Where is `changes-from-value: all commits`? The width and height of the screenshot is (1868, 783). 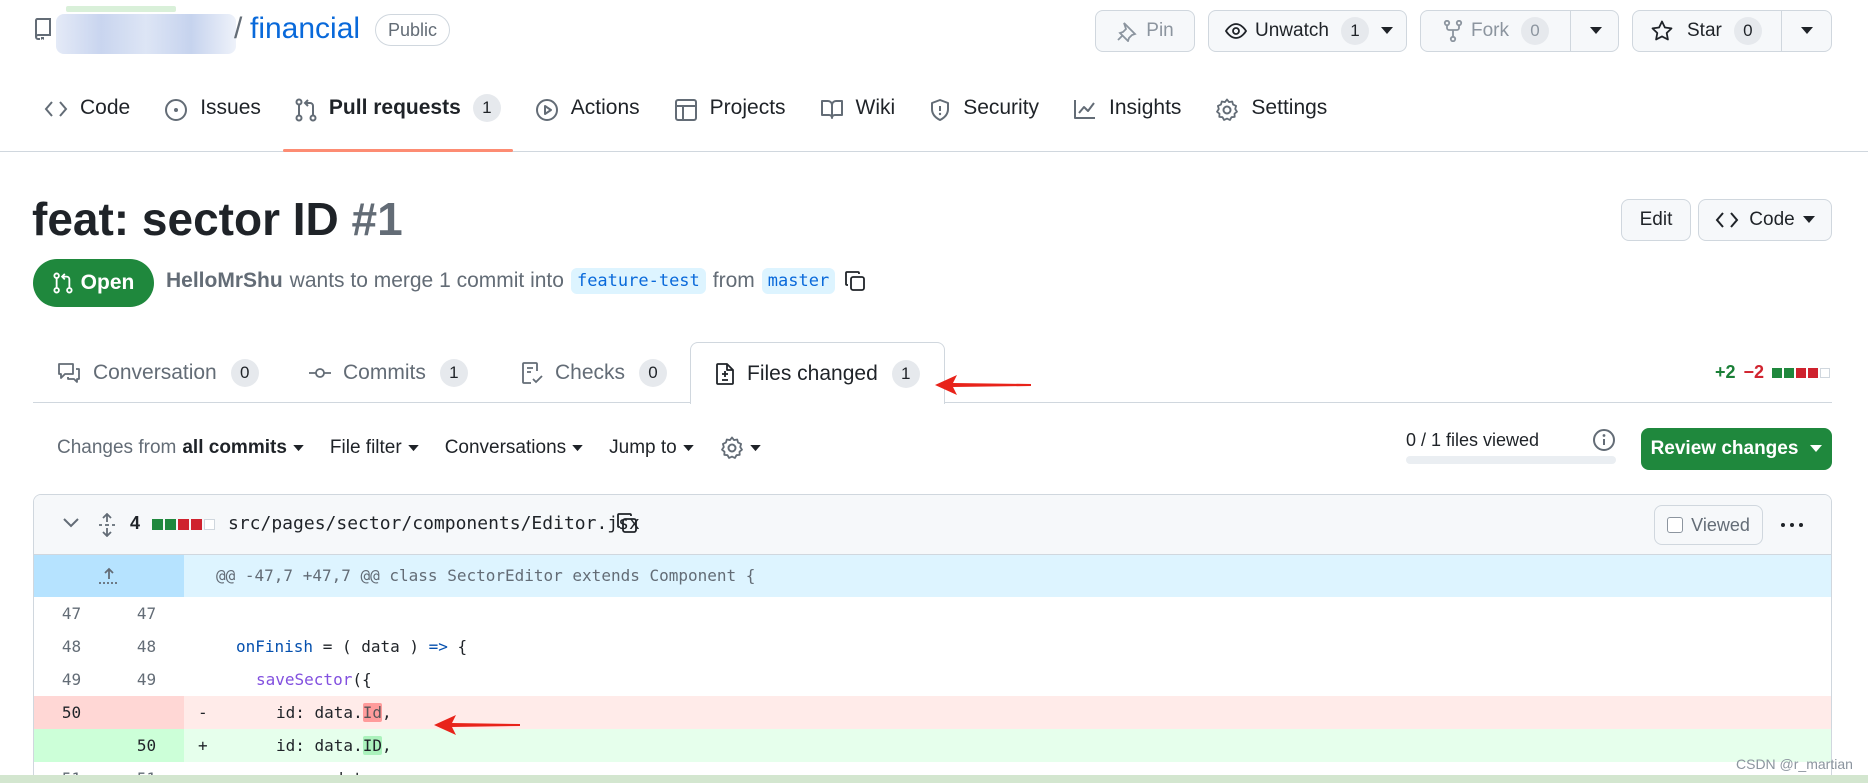
changes-from-value: all commits is located at coordinates (234, 447).